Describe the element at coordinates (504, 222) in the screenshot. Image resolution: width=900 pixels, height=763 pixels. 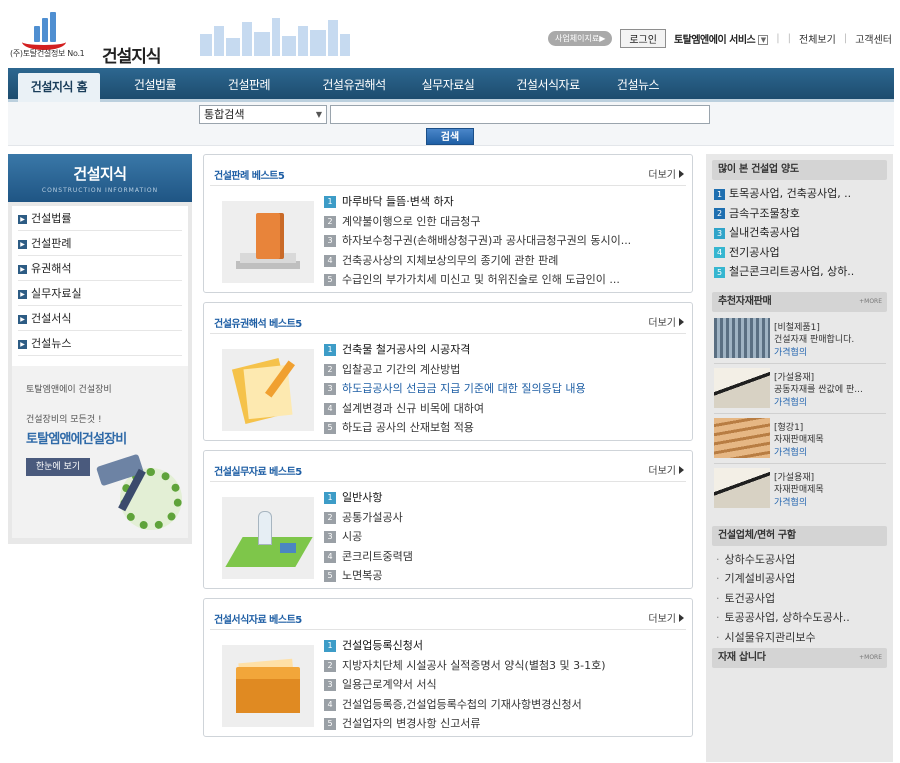
I see `list-item: 2 계약불이행으로 인한 대금청구` at that location.